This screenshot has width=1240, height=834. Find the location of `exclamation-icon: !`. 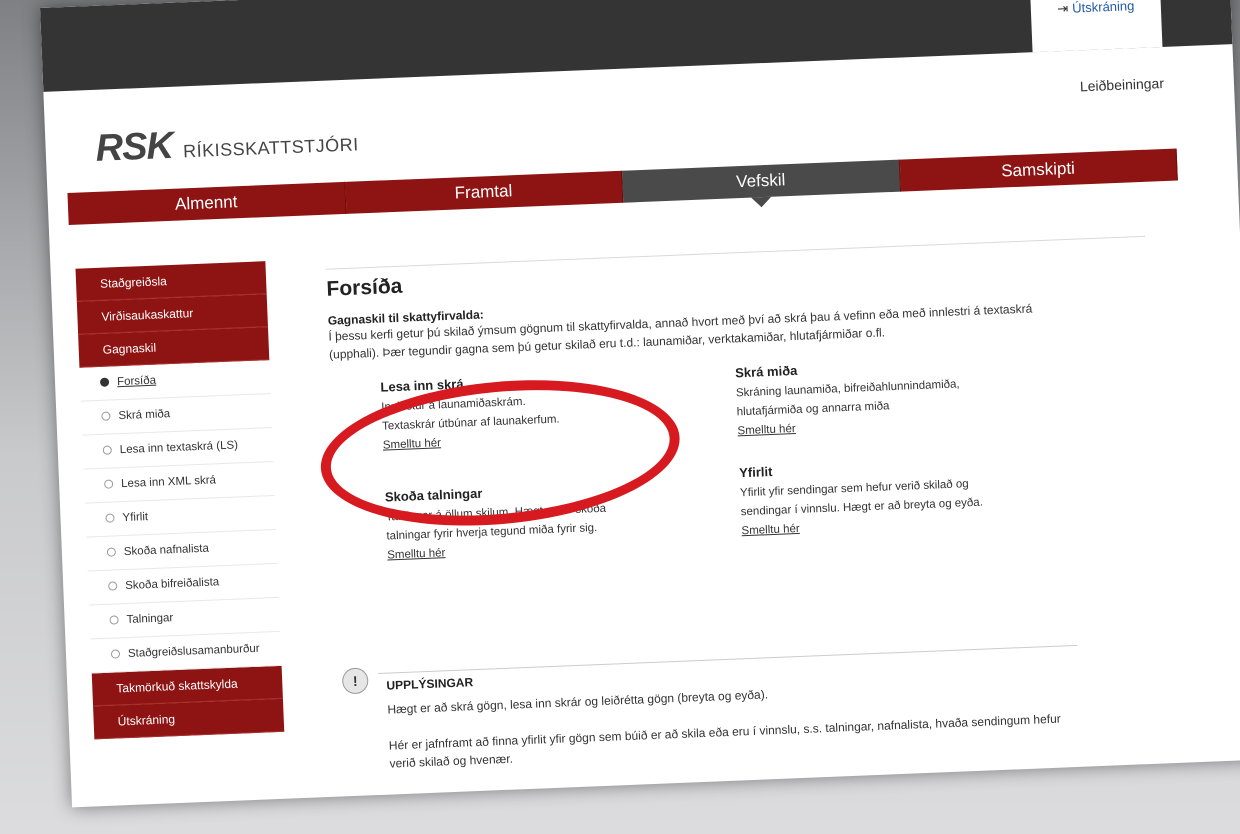

exclamation-icon: ! is located at coordinates (355, 681).